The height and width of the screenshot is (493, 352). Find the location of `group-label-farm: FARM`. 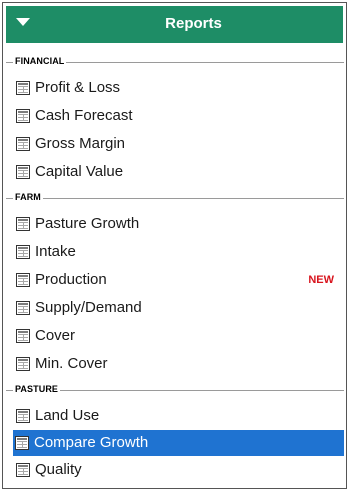

group-label-farm: FARM is located at coordinates (28, 197).